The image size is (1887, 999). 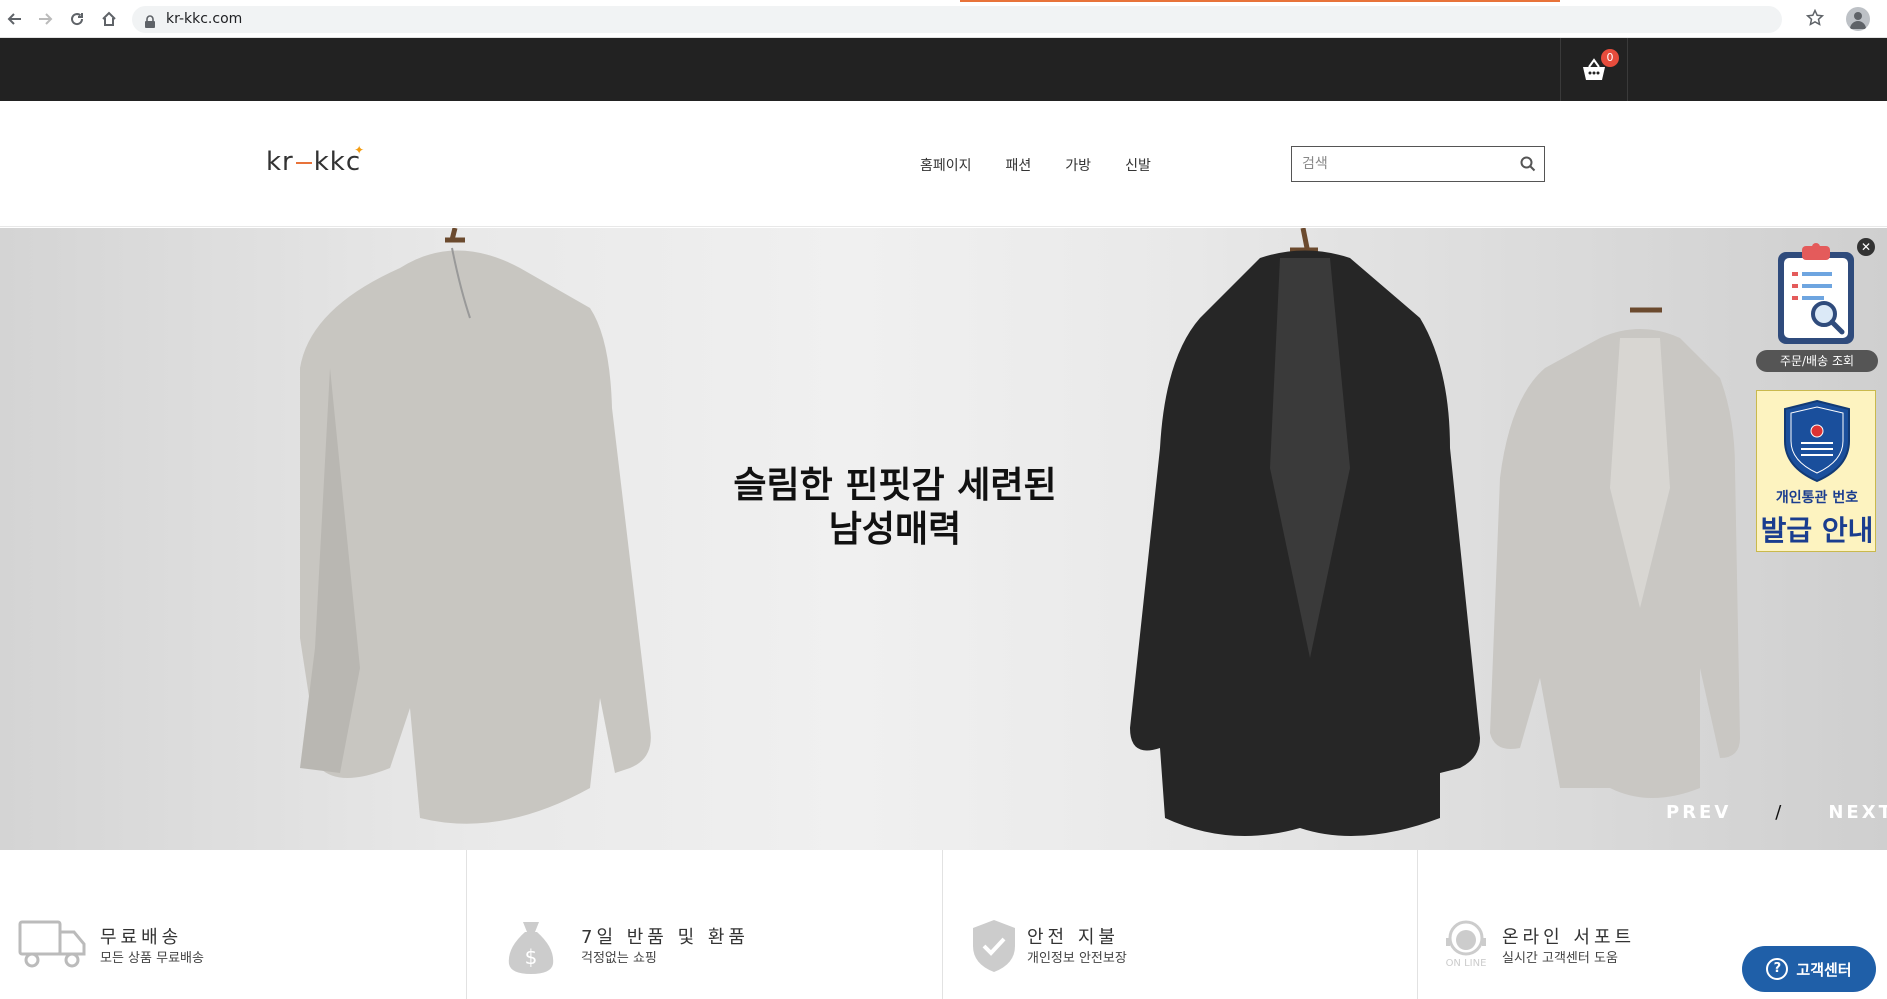 I want to click on reload-icon, so click(x=77, y=19).